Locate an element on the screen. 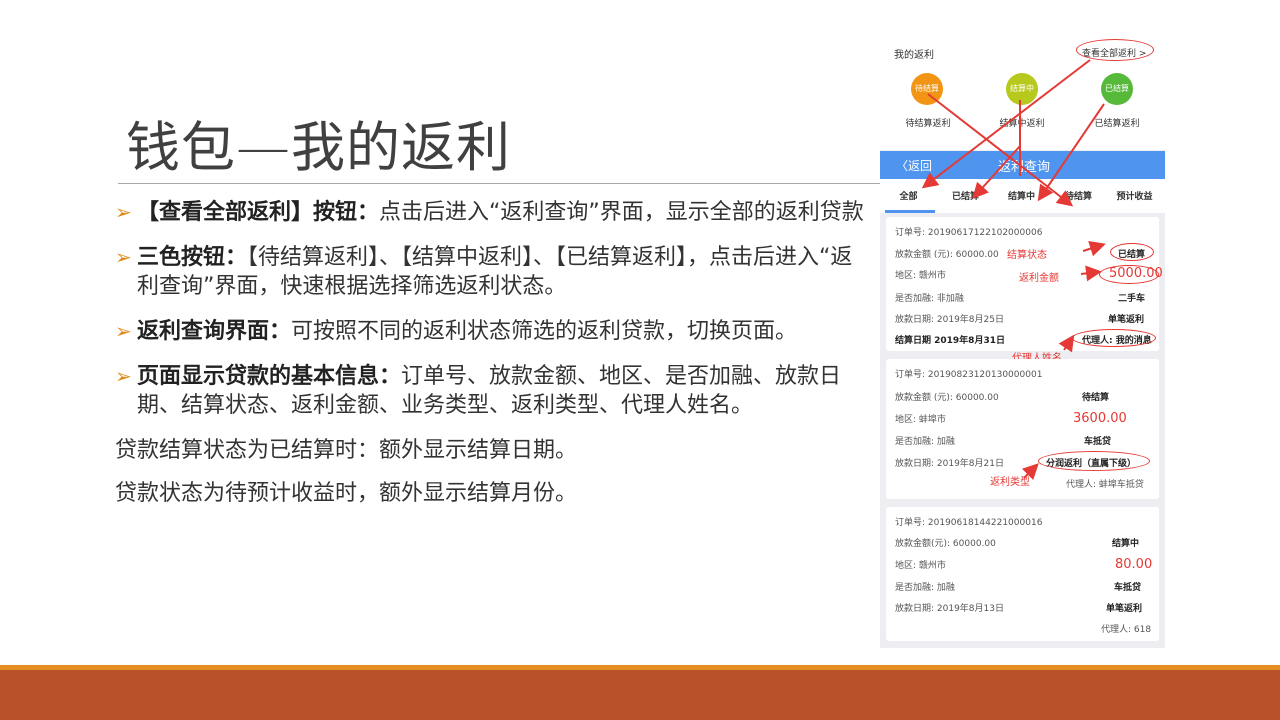  slide-title: 钱包—我的返利 is located at coordinates (318, 147).